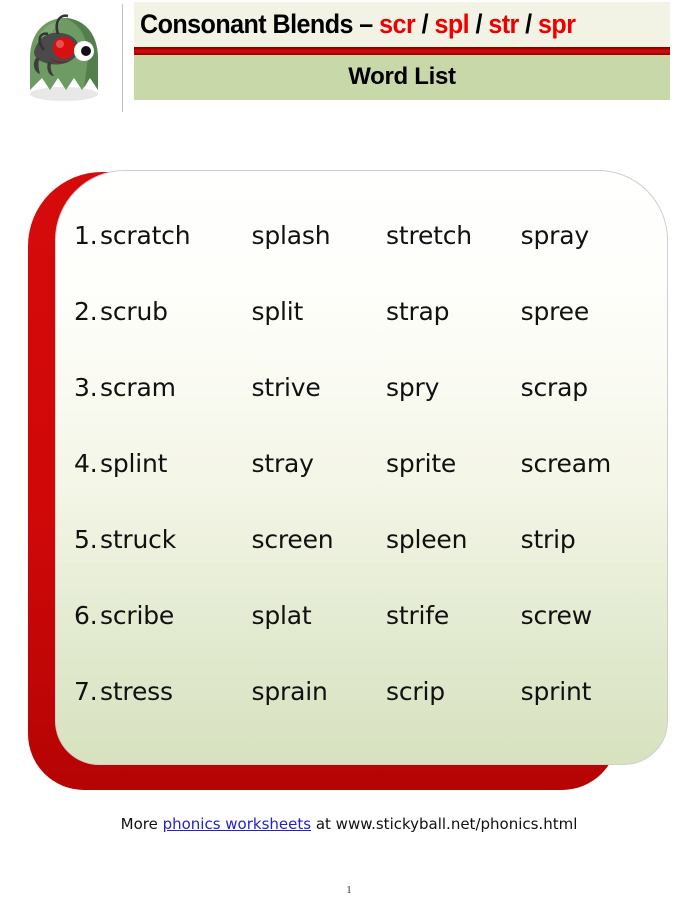  What do you see at coordinates (138, 539) in the screenshot?
I see `word-text: struck` at bounding box center [138, 539].